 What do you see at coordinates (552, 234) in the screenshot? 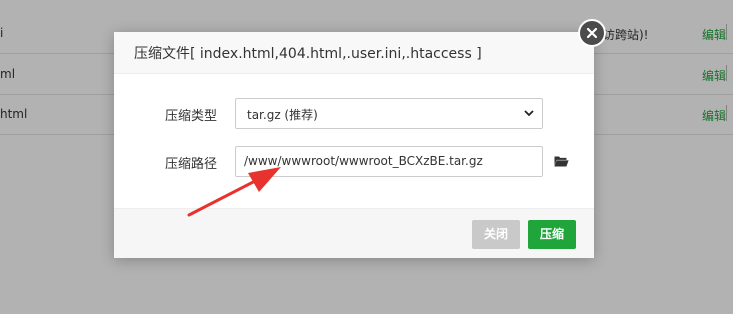
I see `compress-button: 压缩` at bounding box center [552, 234].